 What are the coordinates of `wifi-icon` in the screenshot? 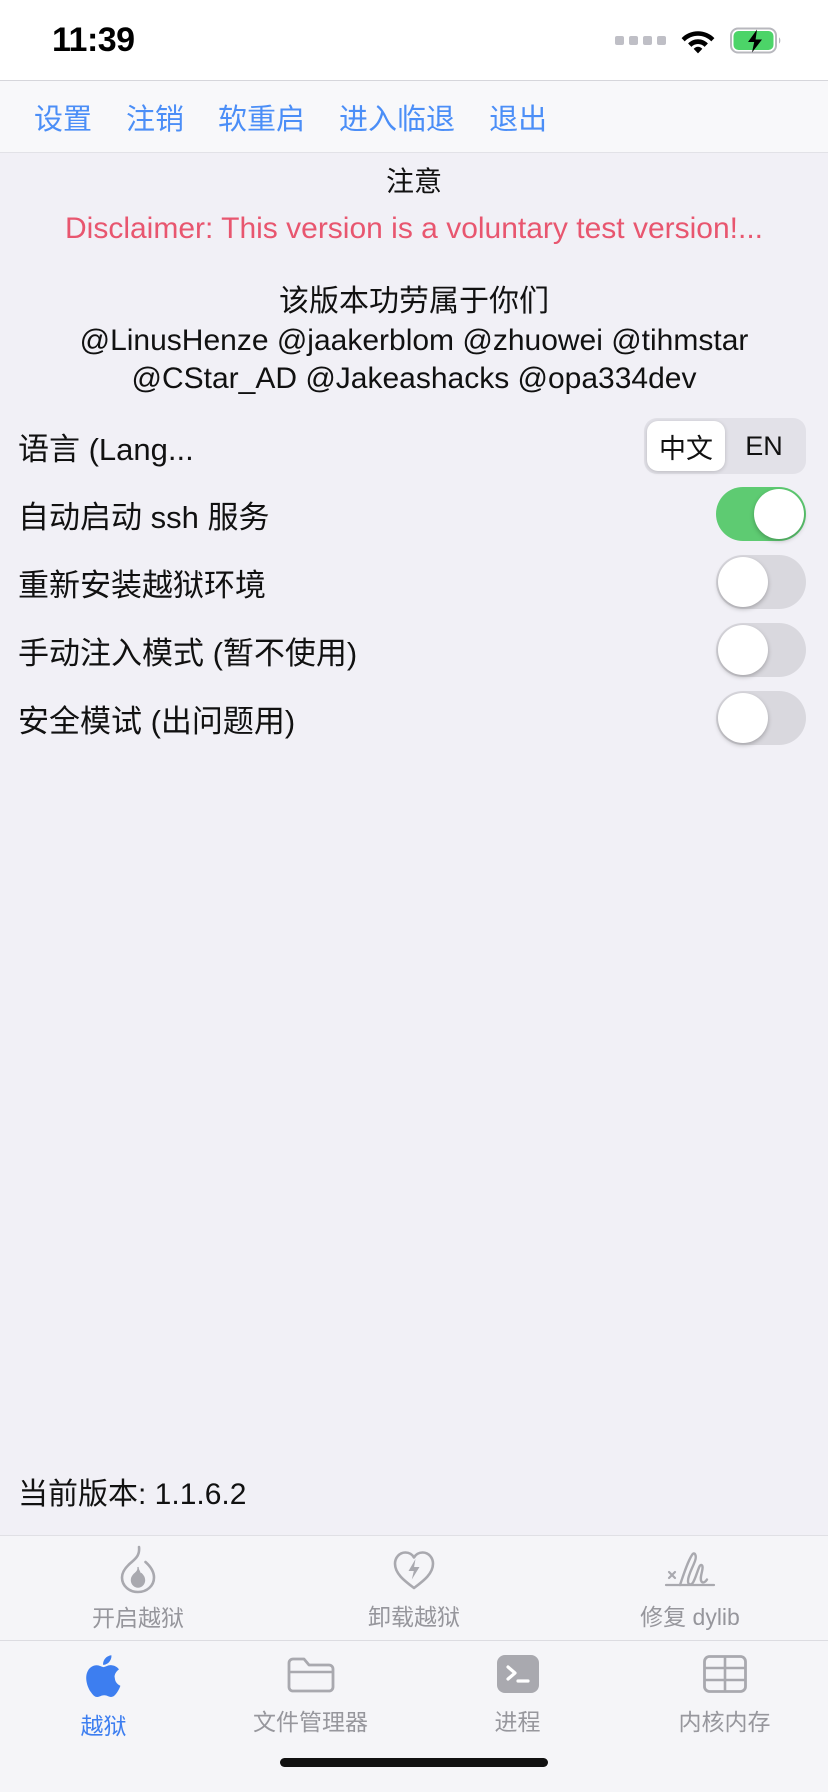 It's located at (698, 41).